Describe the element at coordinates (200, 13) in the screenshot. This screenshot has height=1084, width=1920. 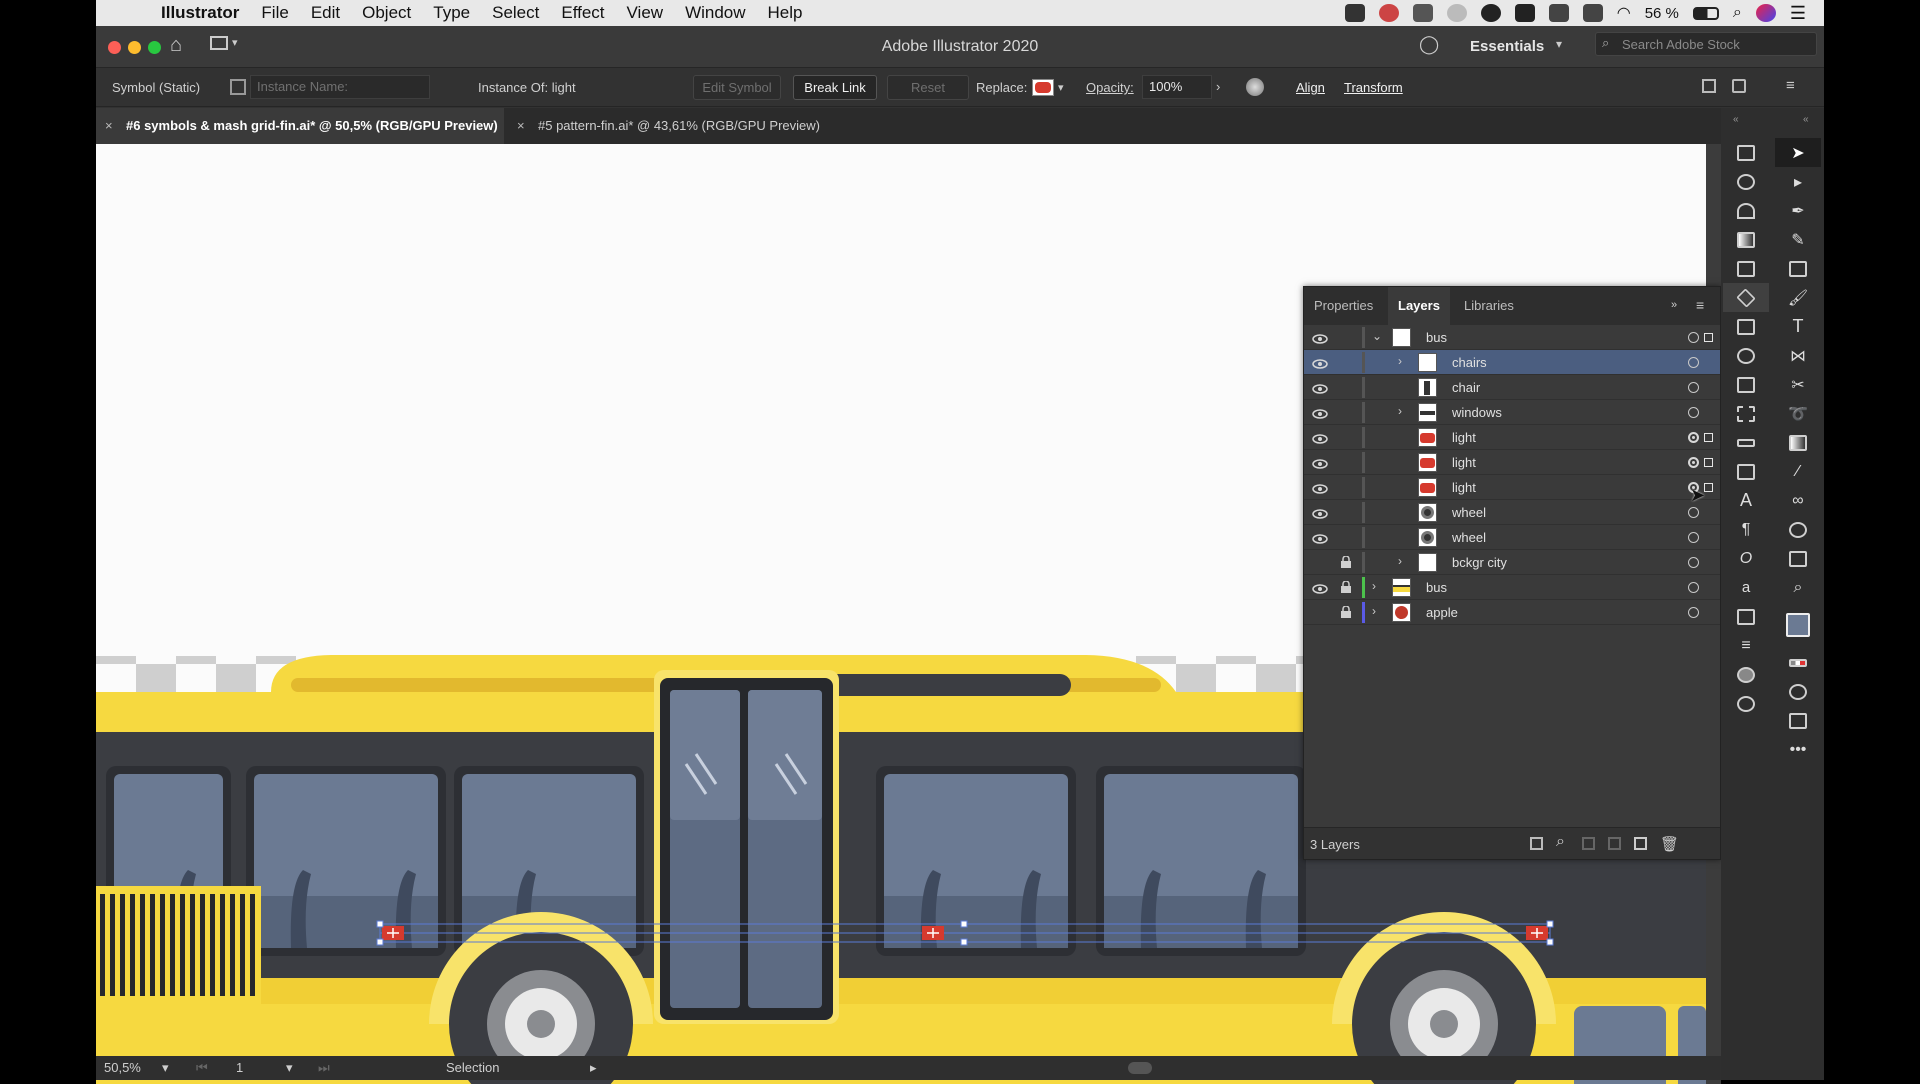
I see `menu-illustrator: Illustrator` at that location.